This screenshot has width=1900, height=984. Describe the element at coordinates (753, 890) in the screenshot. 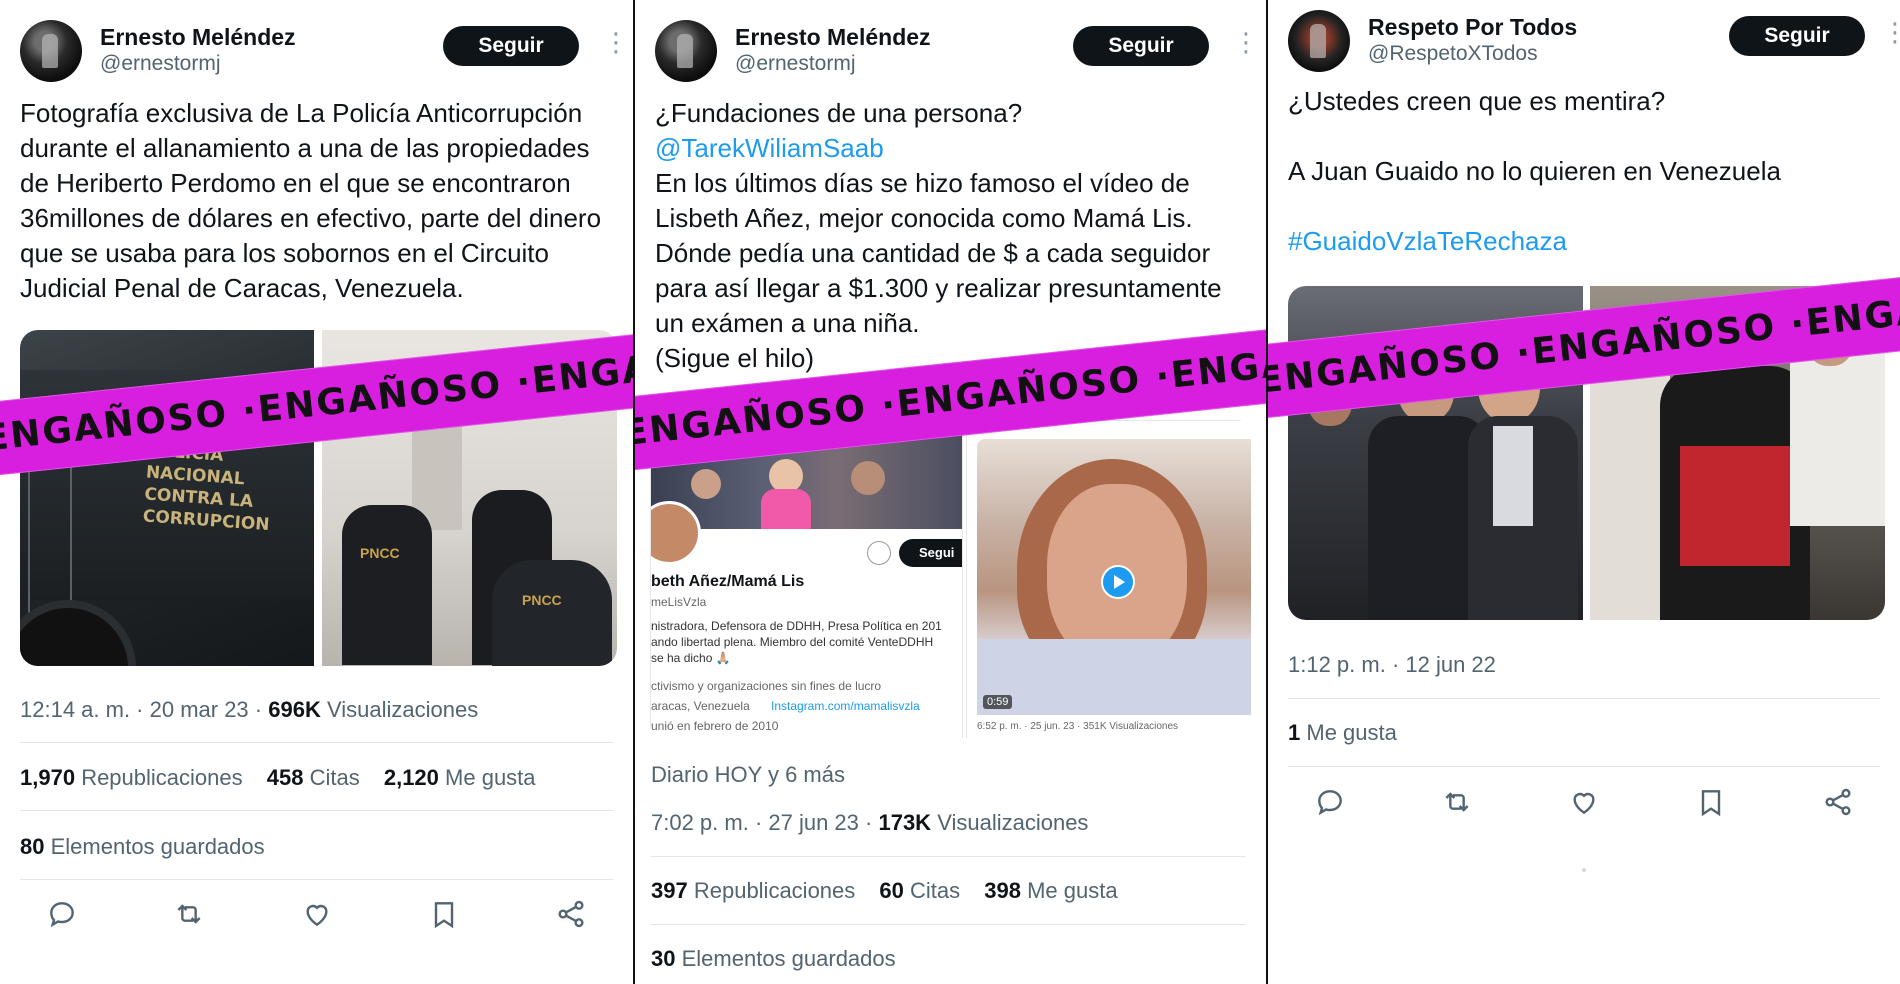

I see `reposts-stat: 397 Republicaciones` at that location.